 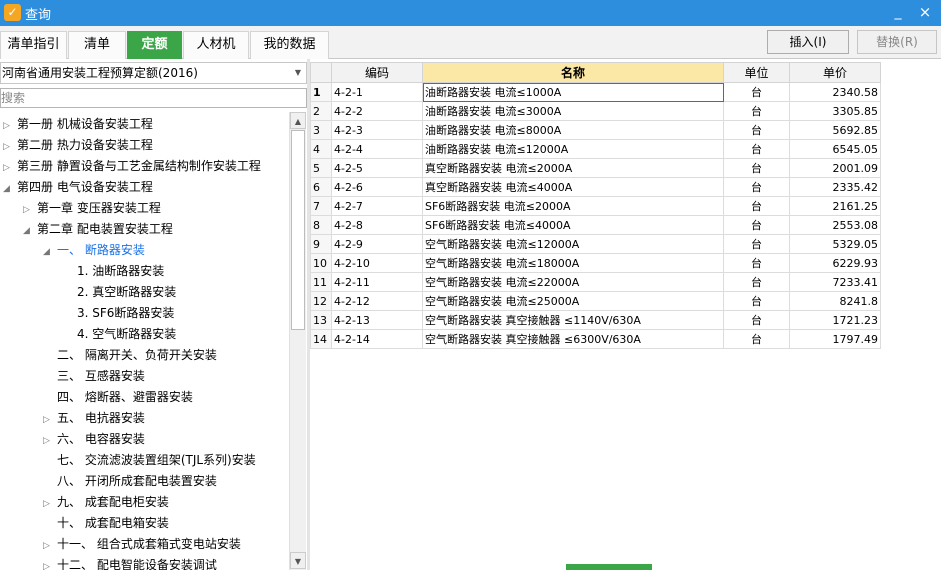 I want to click on name-cell: 油断路器安装 电流≤1000A, so click(x=573, y=92).